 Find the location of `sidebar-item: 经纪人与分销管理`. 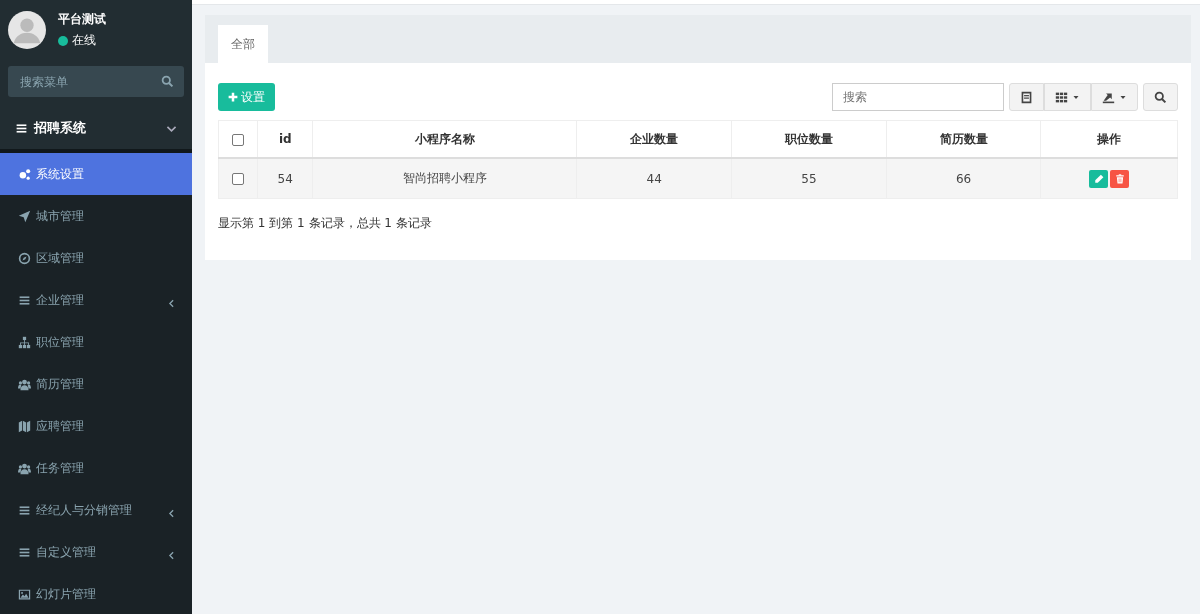

sidebar-item: 经纪人与分销管理 is located at coordinates (96, 510).